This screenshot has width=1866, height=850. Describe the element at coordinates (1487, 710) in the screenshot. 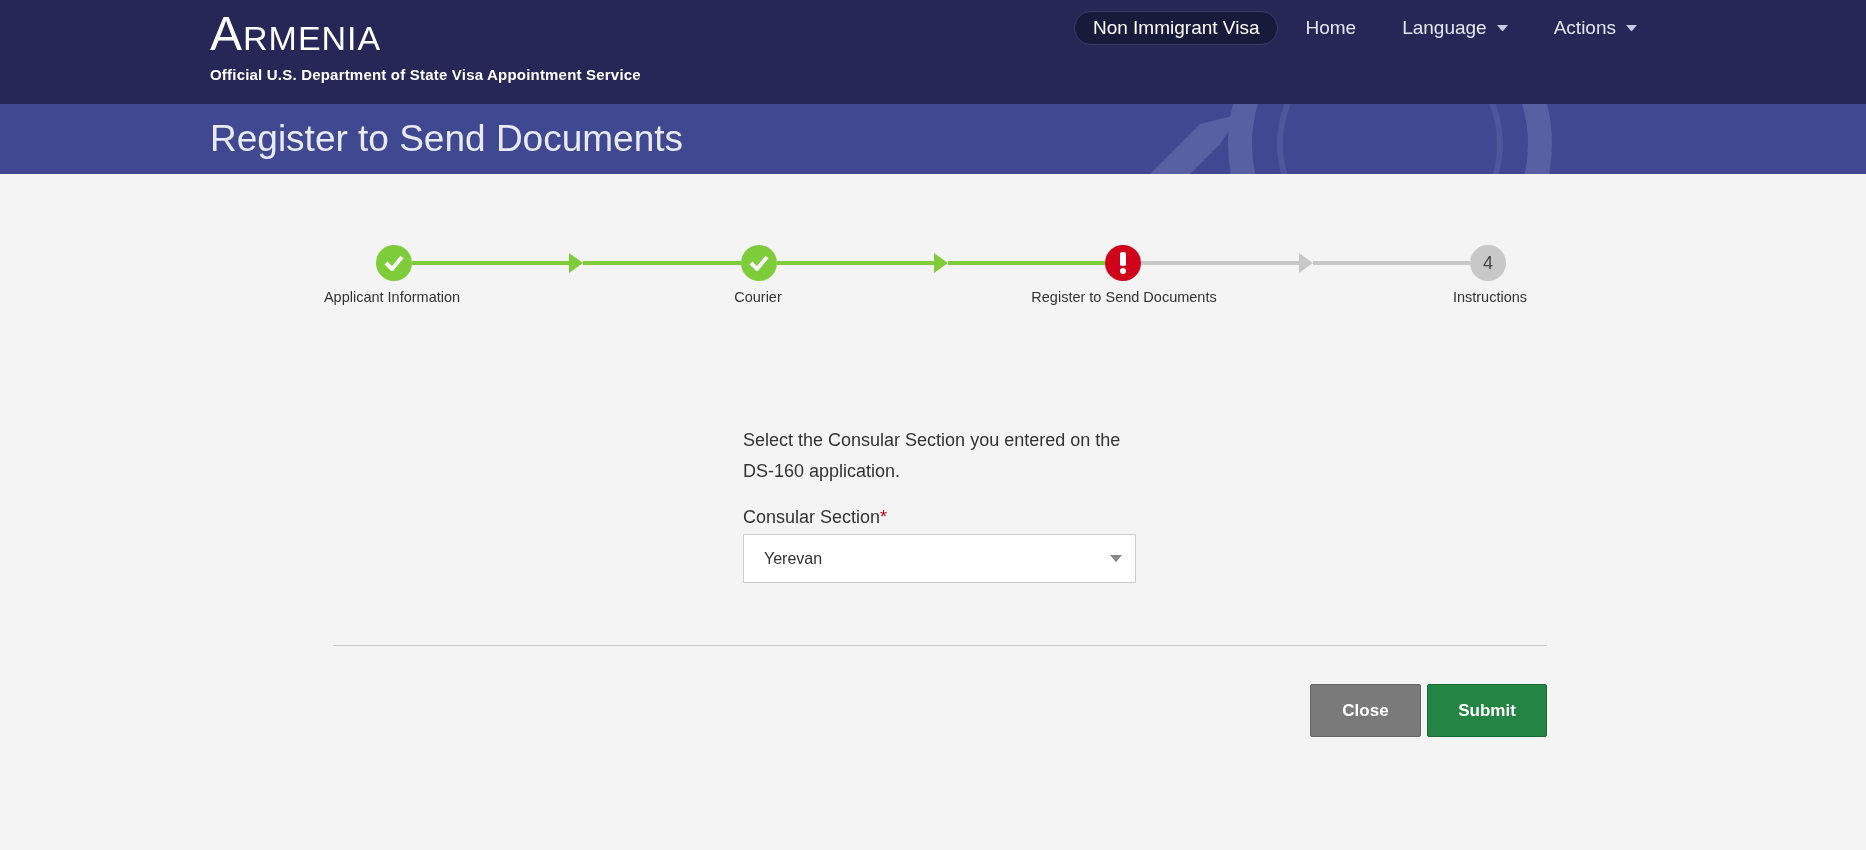

I see `submit-button: Submit` at that location.